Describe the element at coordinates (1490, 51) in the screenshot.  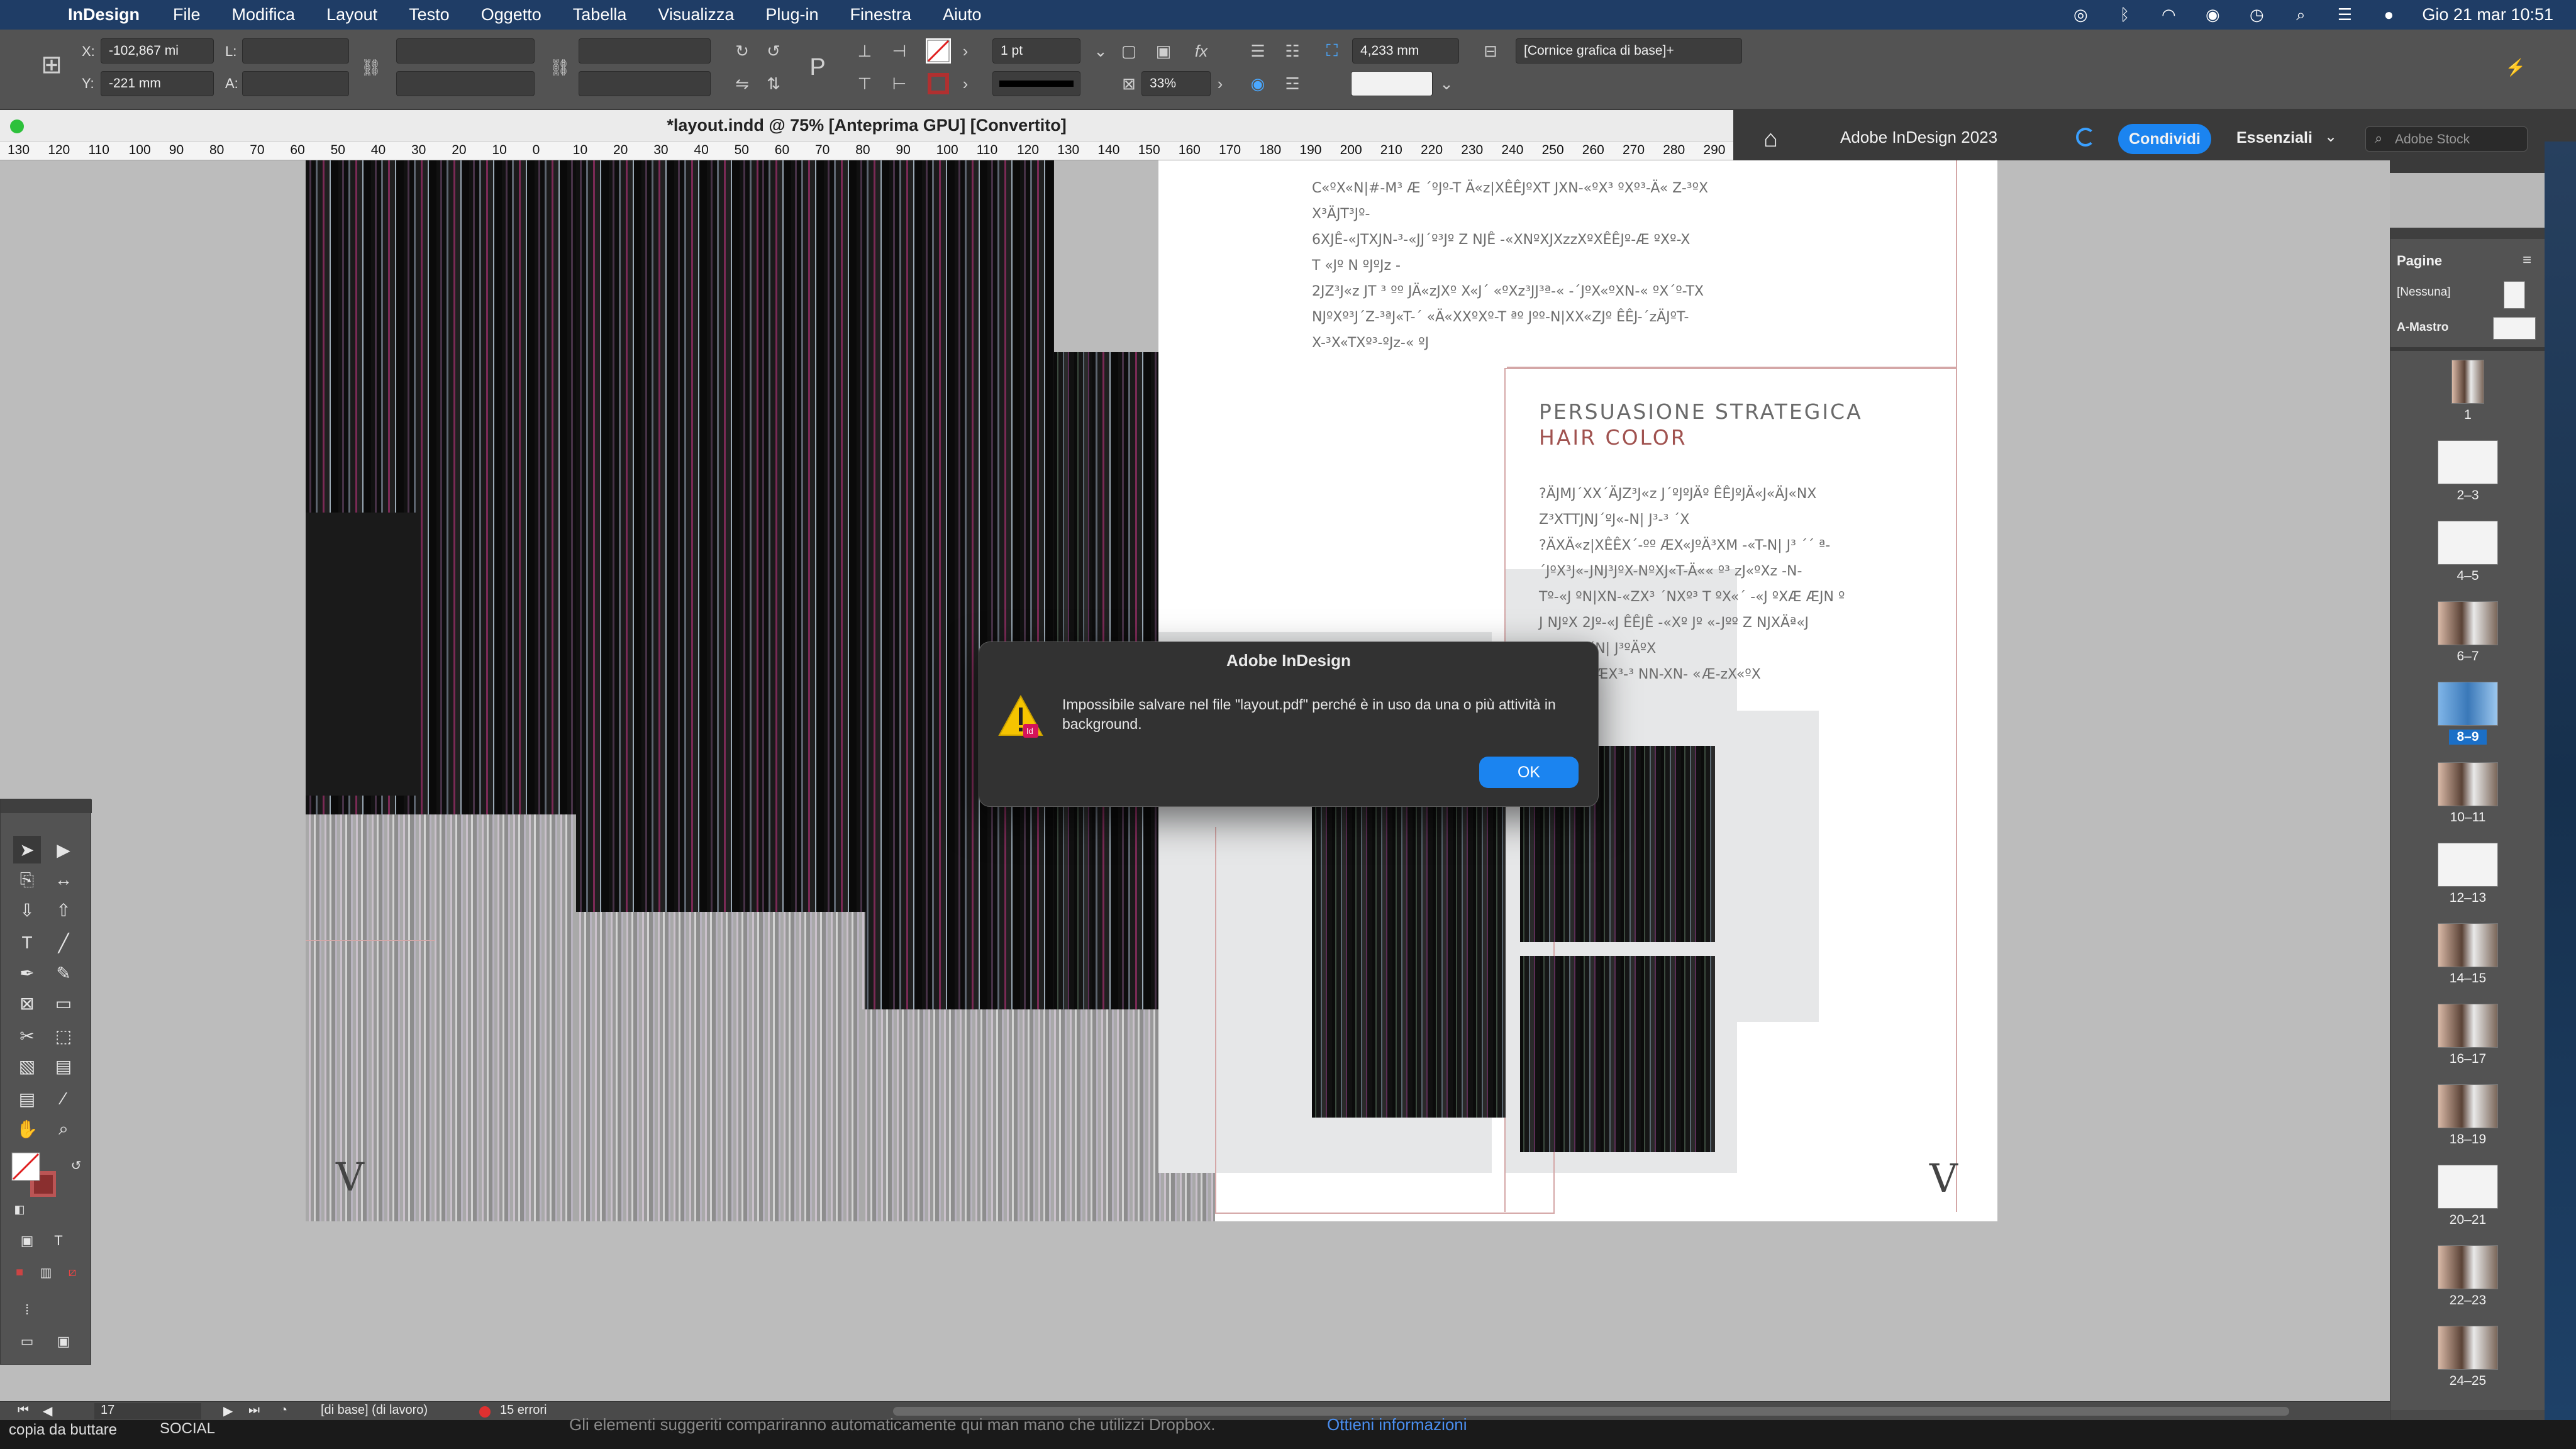
I see `frame-options-icon: ⊟` at that location.